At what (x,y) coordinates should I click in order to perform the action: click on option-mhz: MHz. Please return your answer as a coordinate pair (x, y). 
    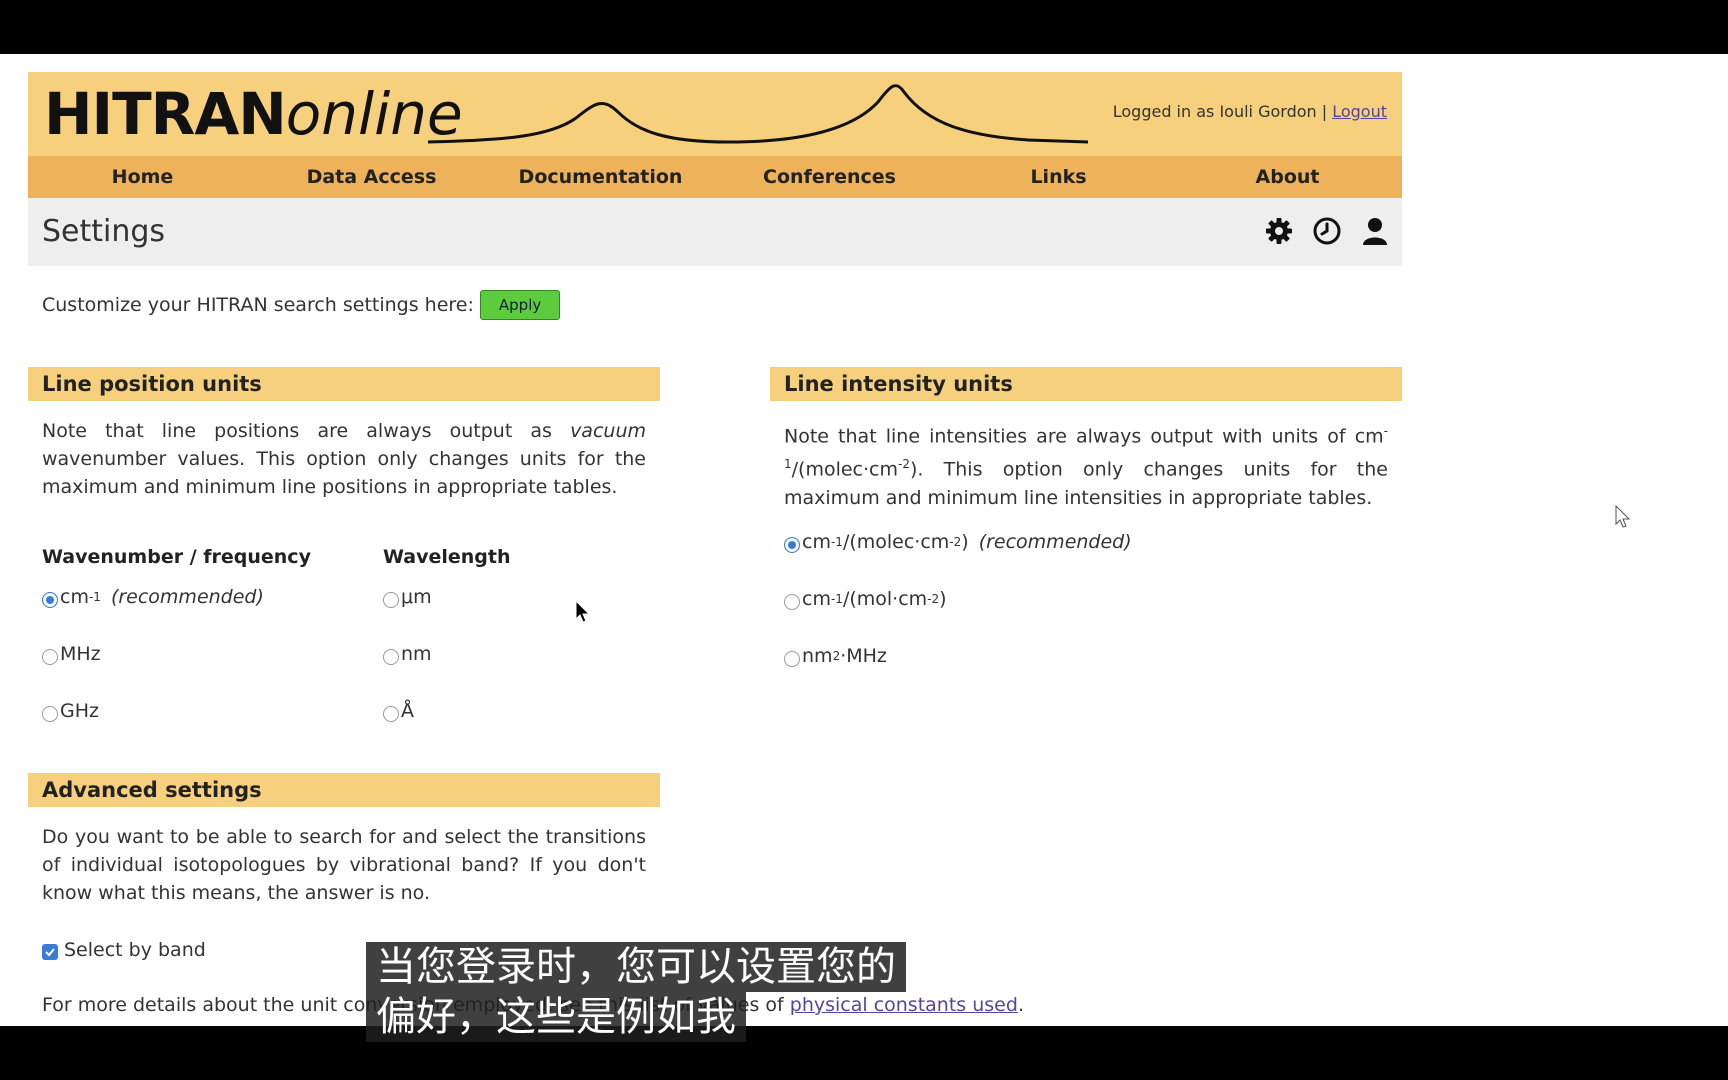
    Looking at the image, I should click on (71, 654).